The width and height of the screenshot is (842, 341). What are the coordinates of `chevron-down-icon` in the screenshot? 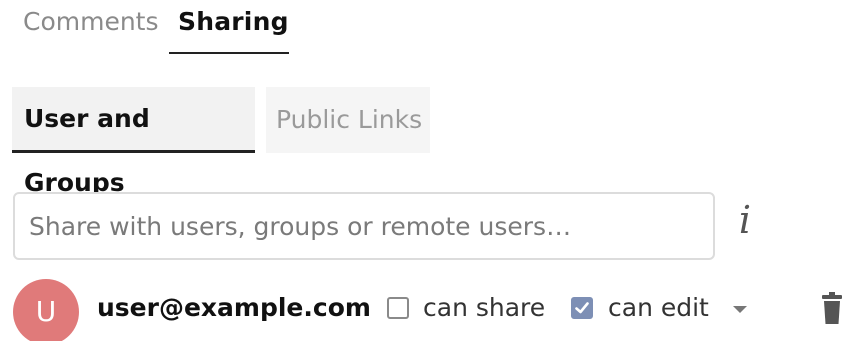 It's located at (740, 309).